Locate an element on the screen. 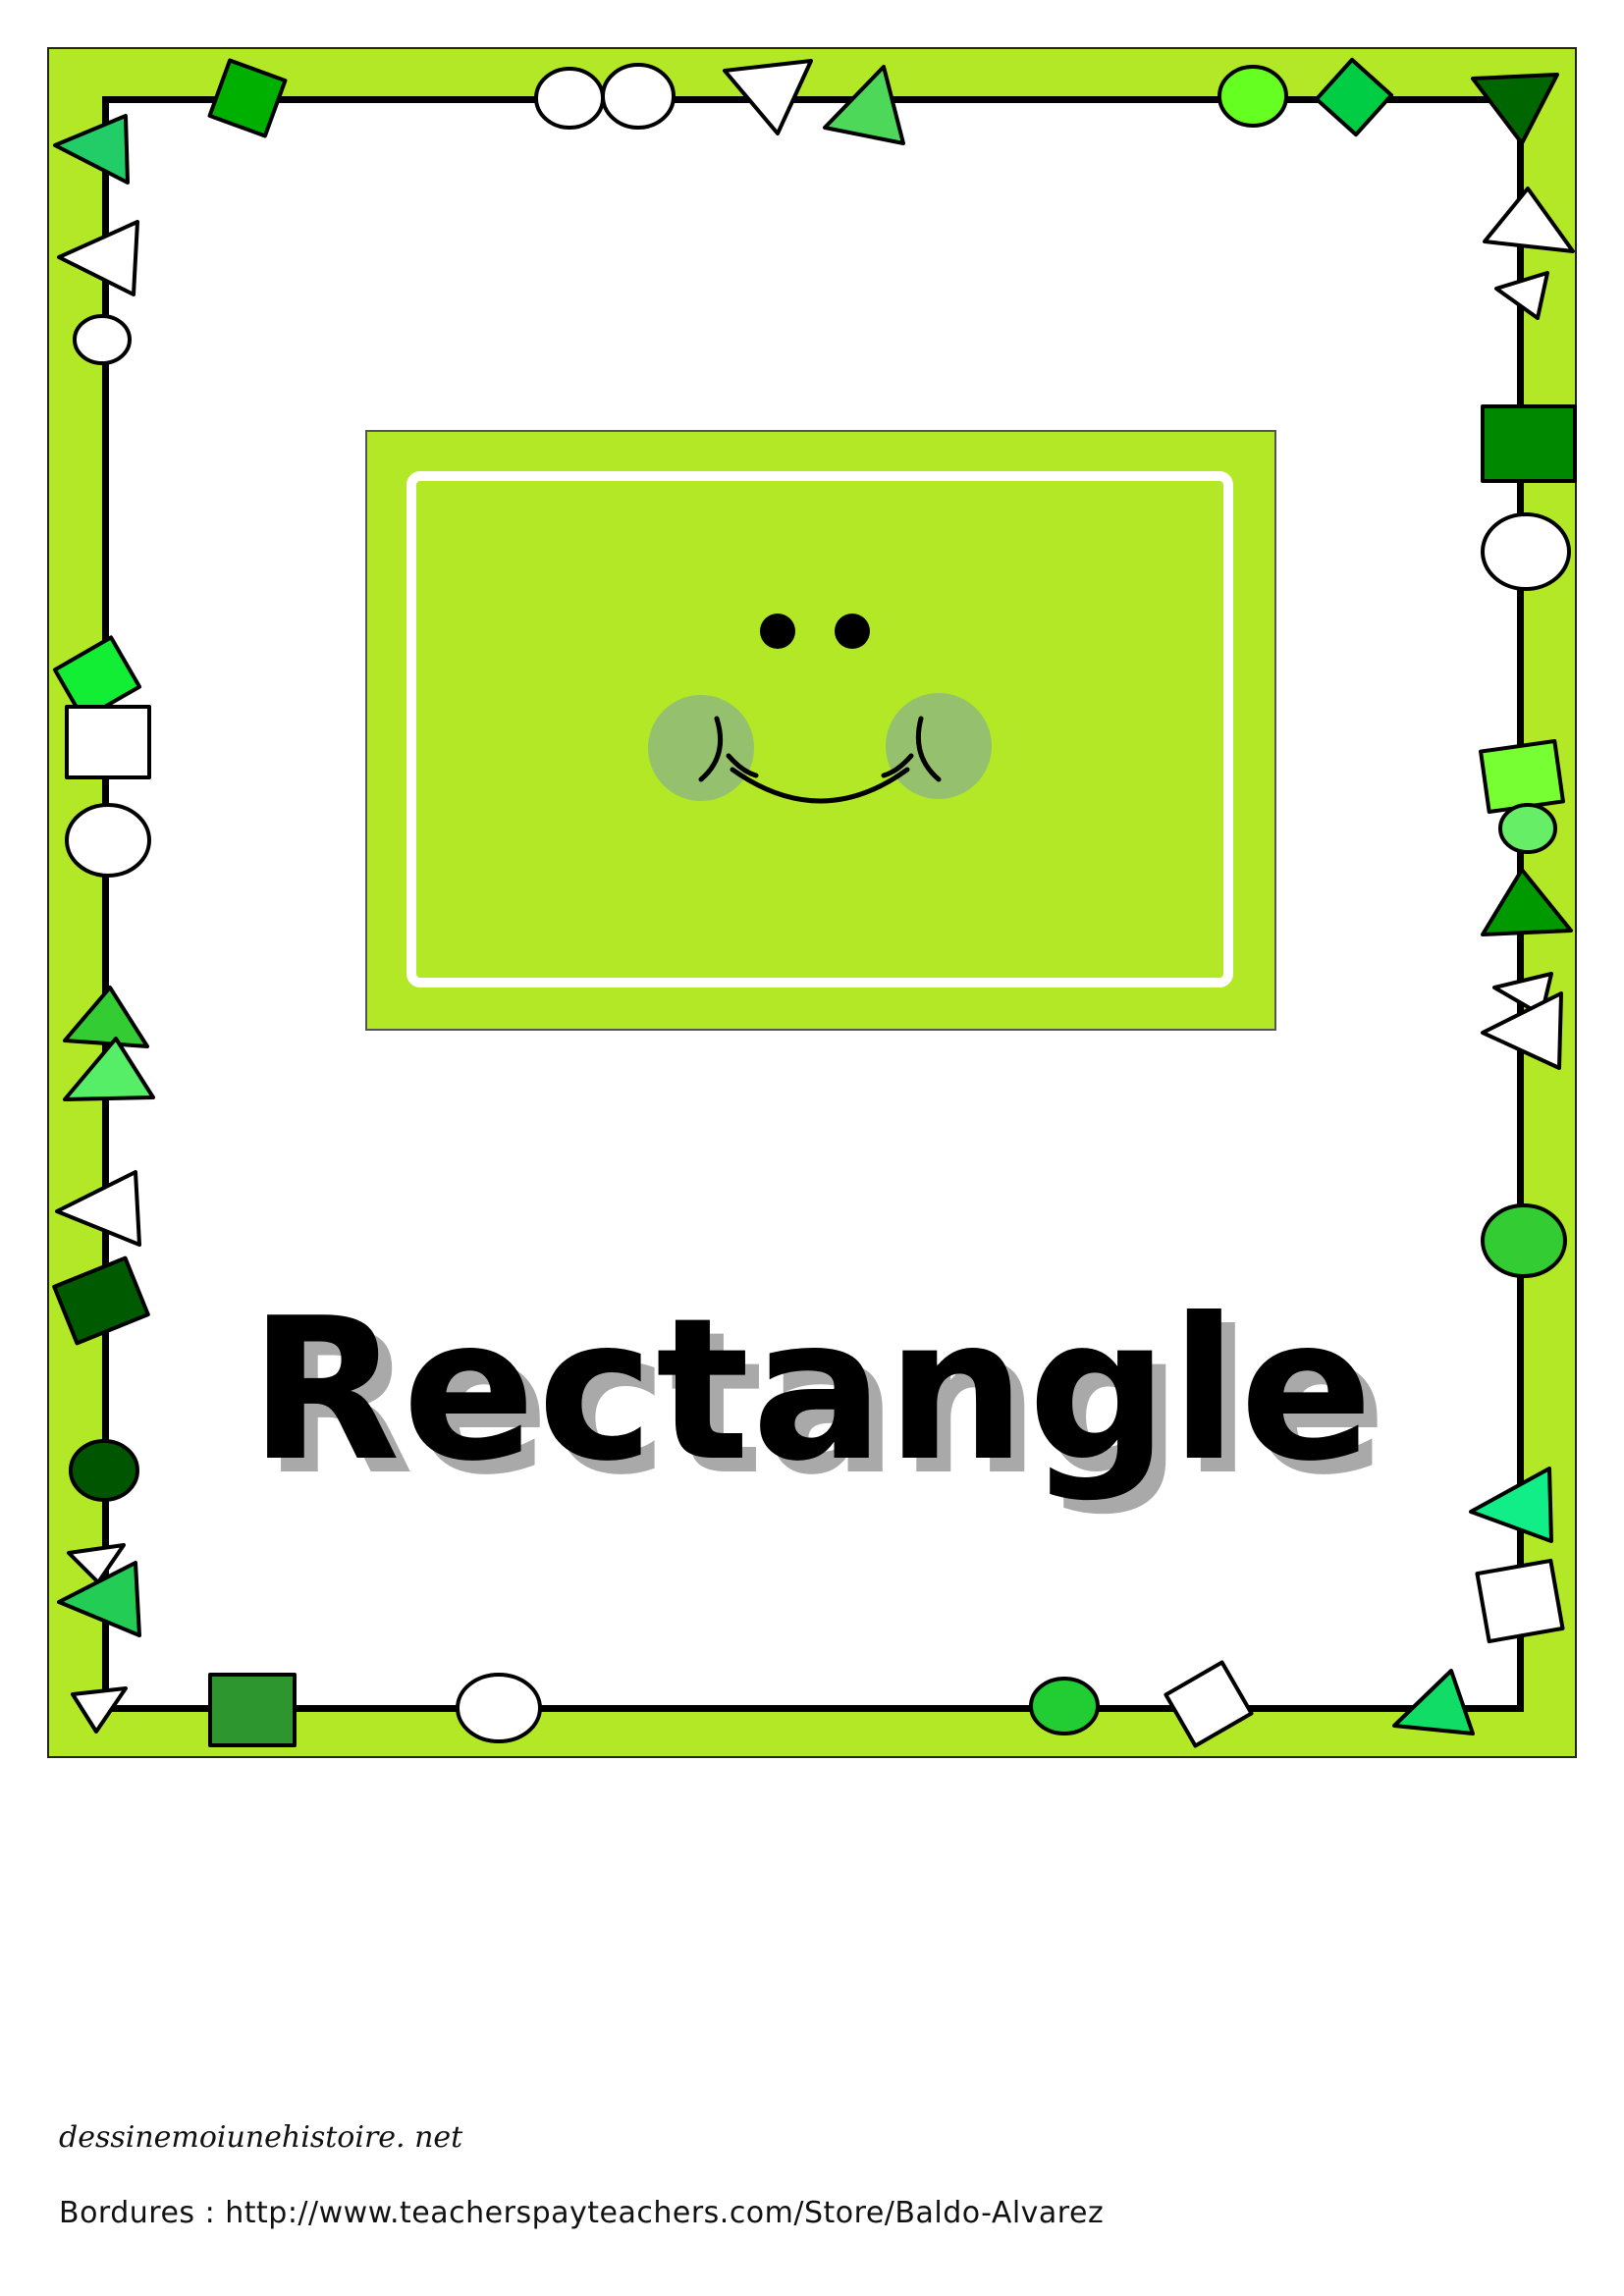 The width and height of the screenshot is (1624, 2296). right-eye is located at coordinates (852, 631).